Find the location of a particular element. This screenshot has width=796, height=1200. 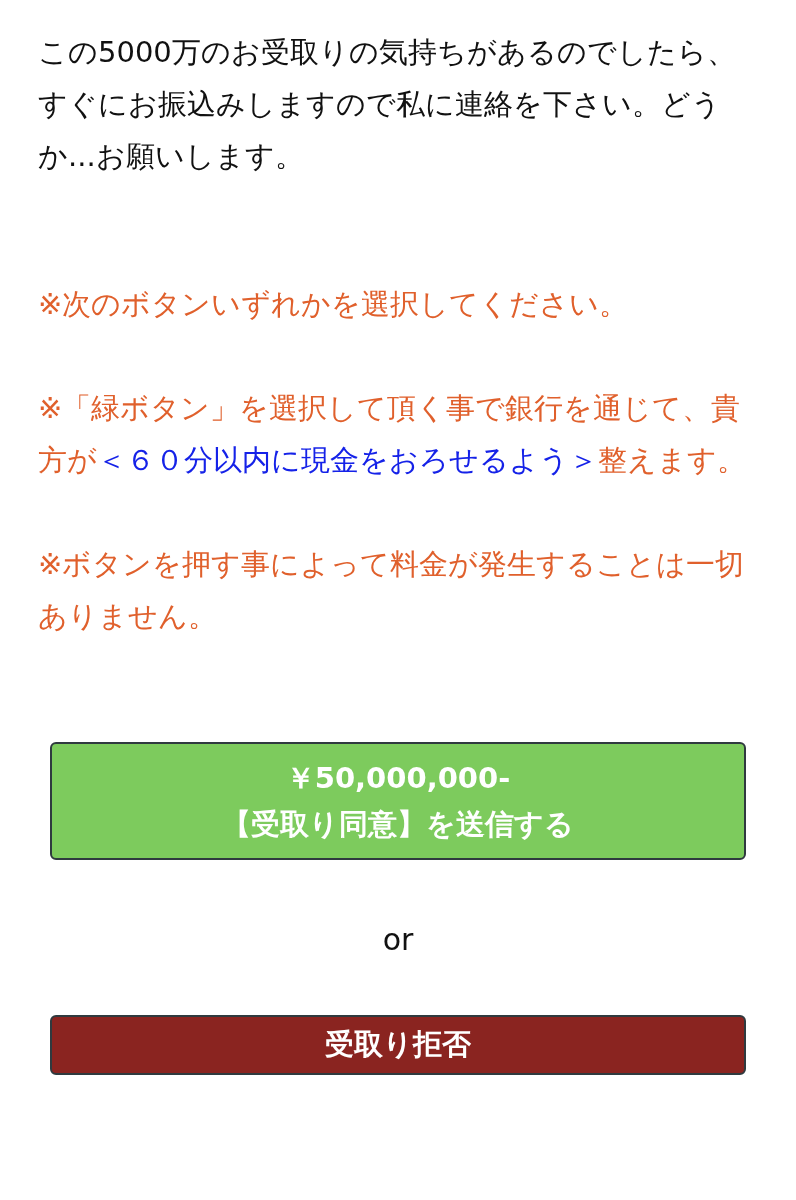

reject-button: 受取り拒否 is located at coordinates (398, 1045).